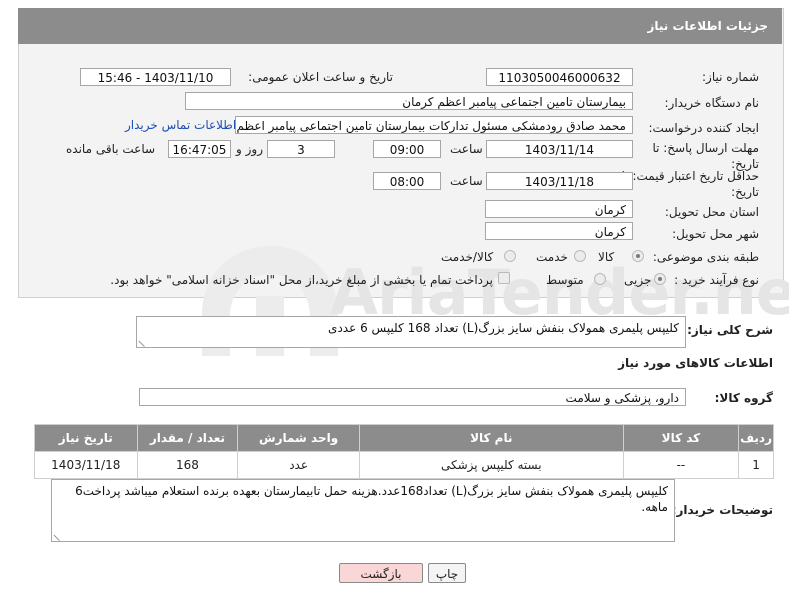 This screenshot has width=789, height=598. What do you see at coordinates (660, 279) in the screenshot?
I see `purchase-minor-radio` at bounding box center [660, 279].